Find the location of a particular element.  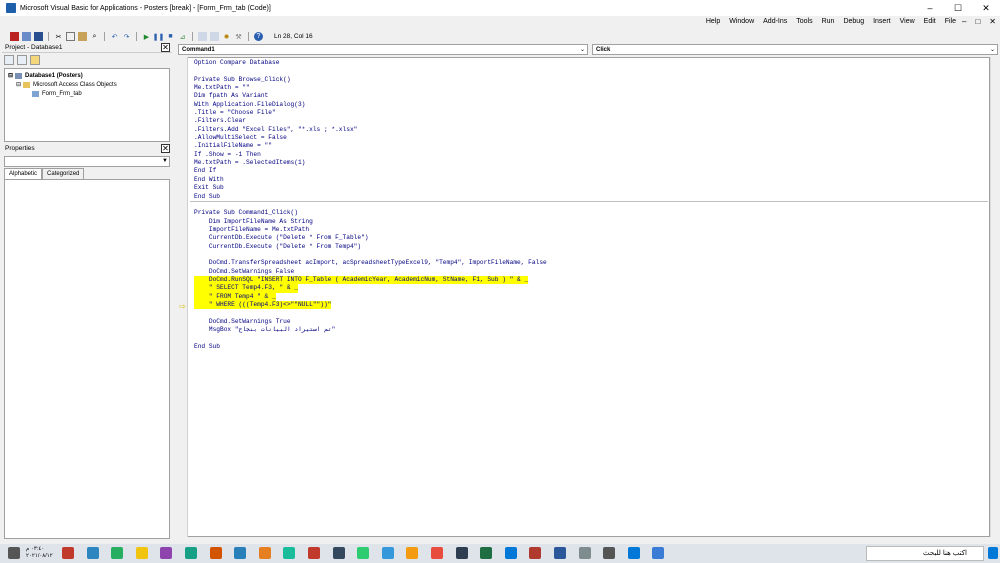

project-explorer-icon is located at coordinates (202, 36).